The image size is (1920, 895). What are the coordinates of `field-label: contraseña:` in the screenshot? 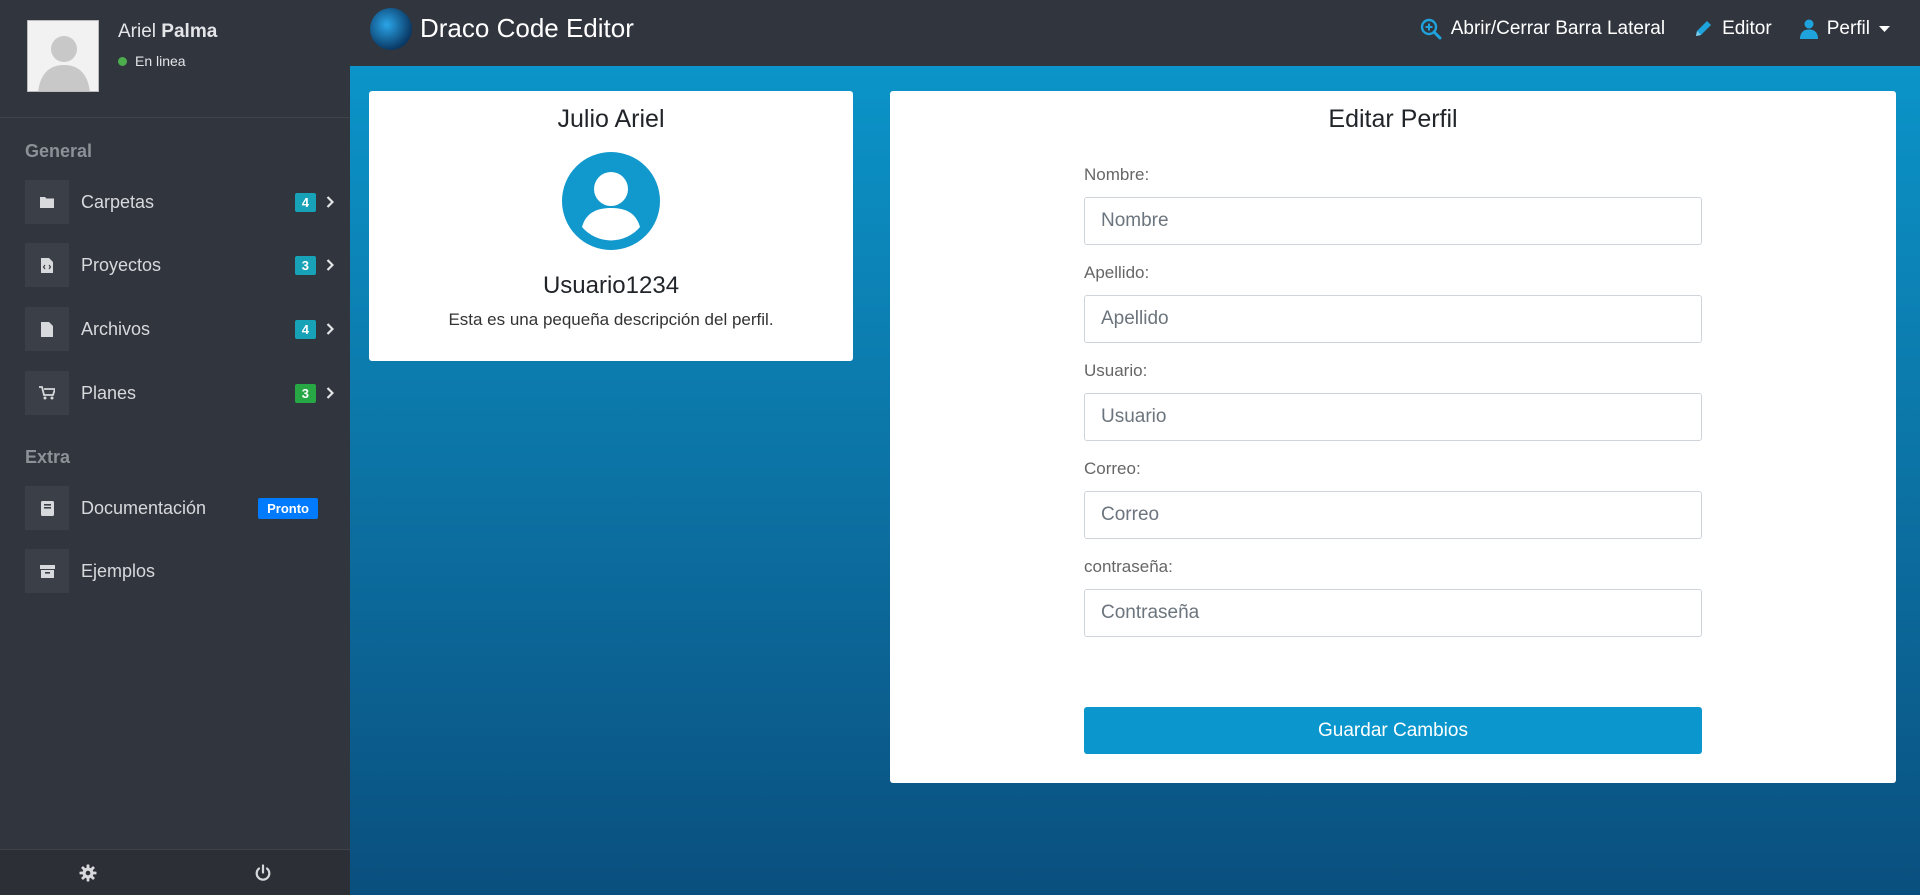 It's located at (1128, 566).